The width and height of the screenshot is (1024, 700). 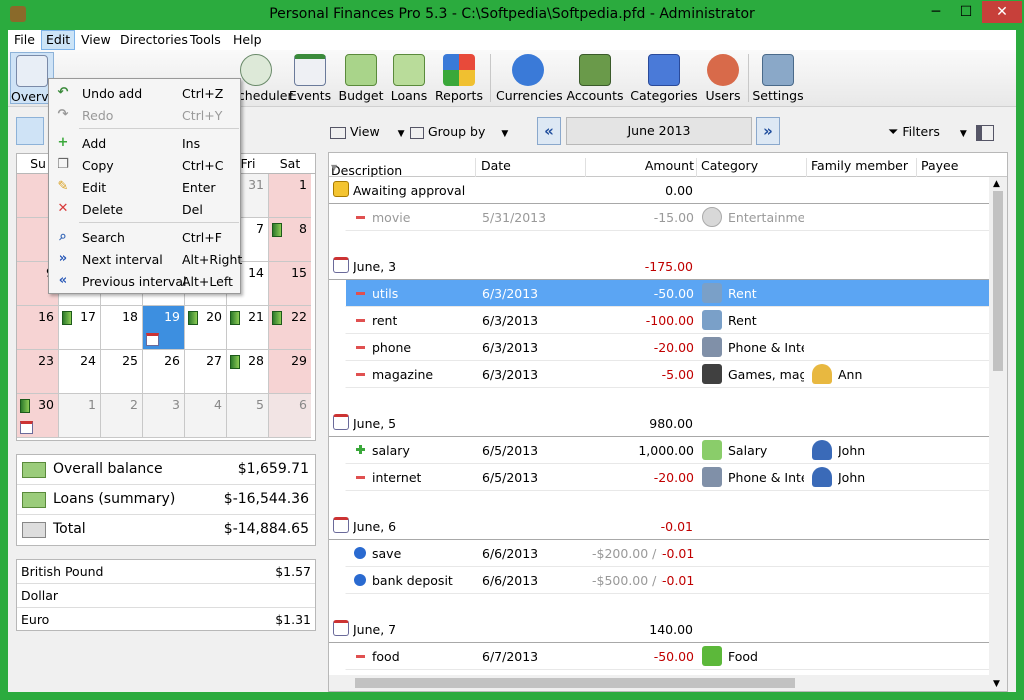 What do you see at coordinates (206, 416) in the screenshot?
I see `calendar-day: 4` at bounding box center [206, 416].